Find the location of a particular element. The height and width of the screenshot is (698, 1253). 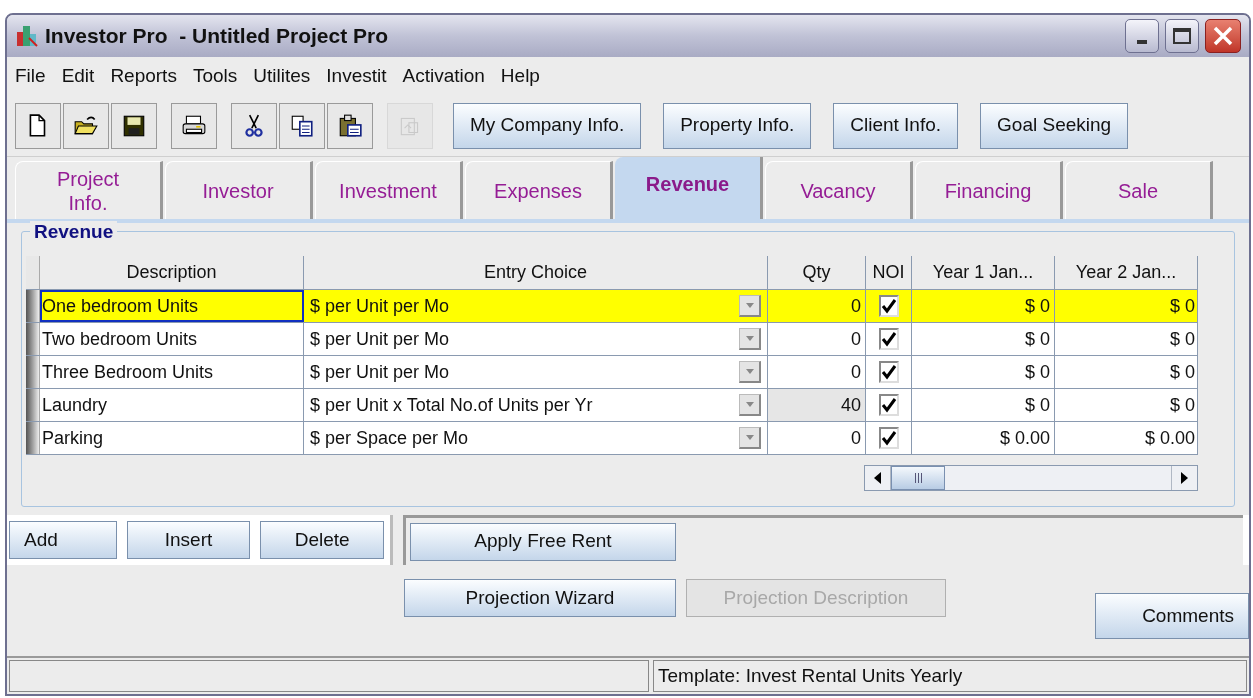

folder-button is located at coordinates (86, 125).